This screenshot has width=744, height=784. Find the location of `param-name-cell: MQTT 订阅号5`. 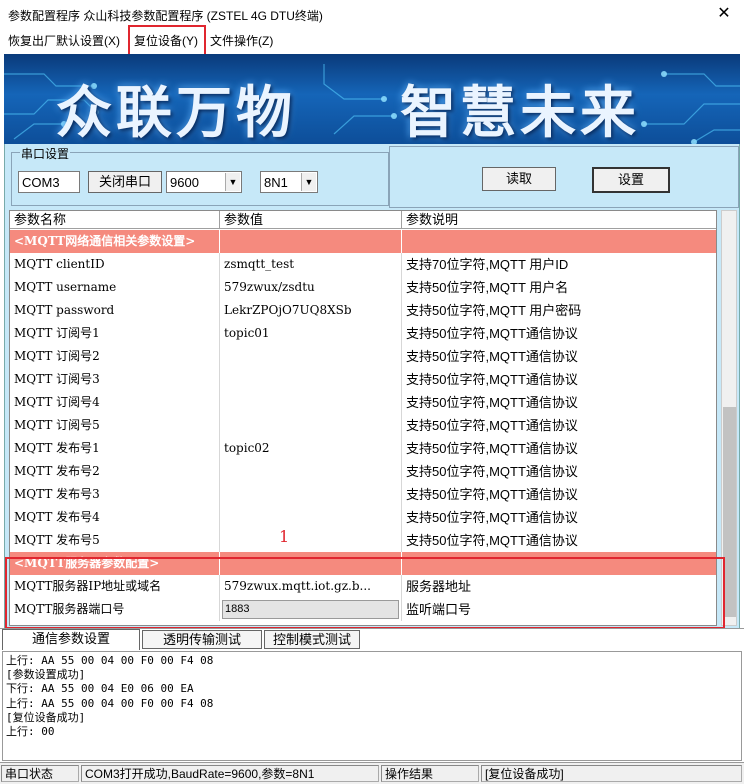

param-name-cell: MQTT 订阅号5 is located at coordinates (115, 425).